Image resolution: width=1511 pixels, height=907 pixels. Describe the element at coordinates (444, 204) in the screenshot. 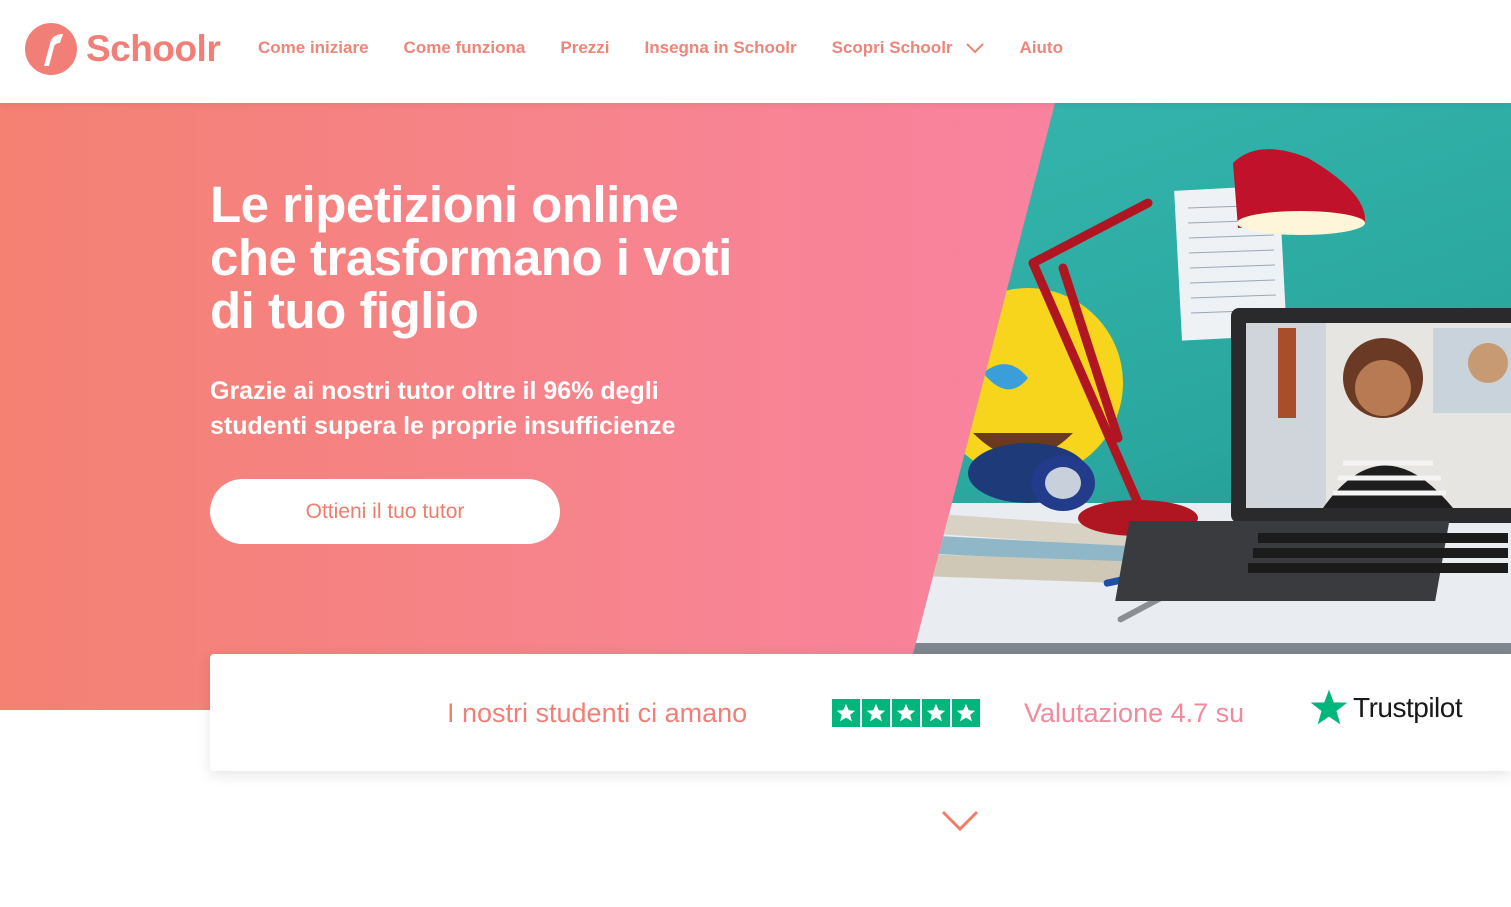

I see `hero-title-line-1: Le ripetizioni online` at that location.